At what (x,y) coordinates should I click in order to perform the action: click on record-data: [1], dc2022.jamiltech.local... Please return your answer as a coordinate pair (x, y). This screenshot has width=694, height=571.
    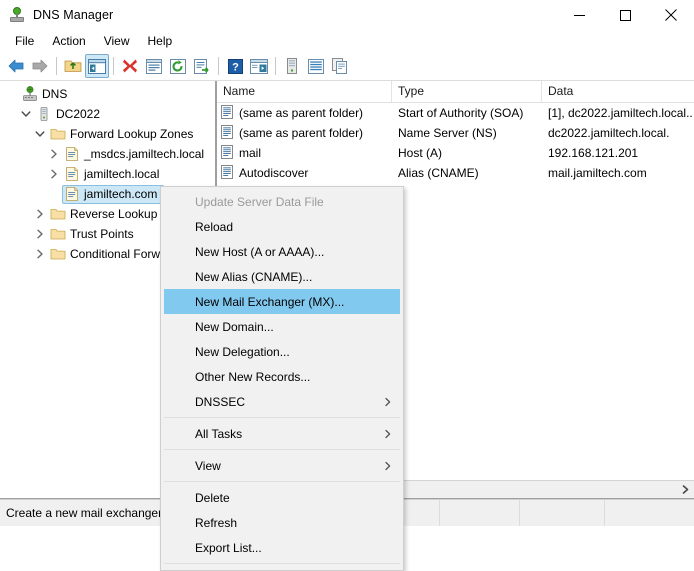
    Looking at the image, I should click on (620, 113).